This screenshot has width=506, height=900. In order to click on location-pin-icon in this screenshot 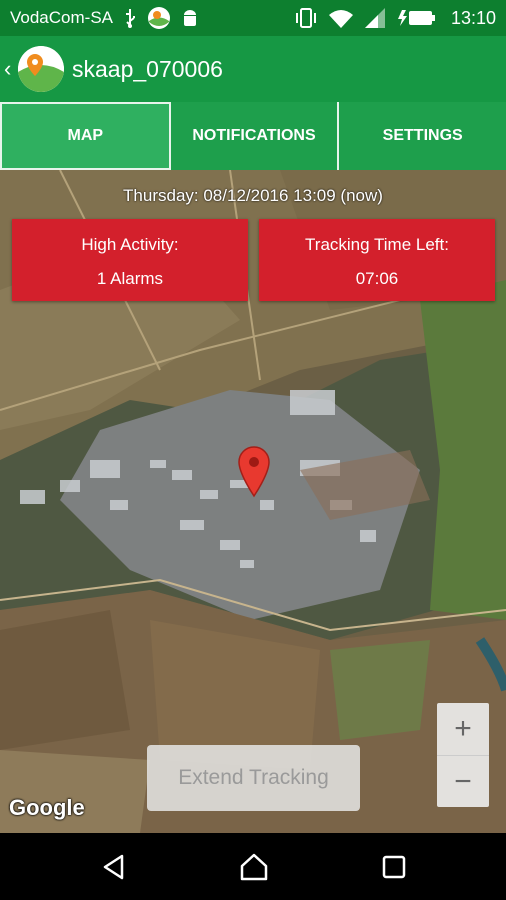, I will do `click(254, 472)`.